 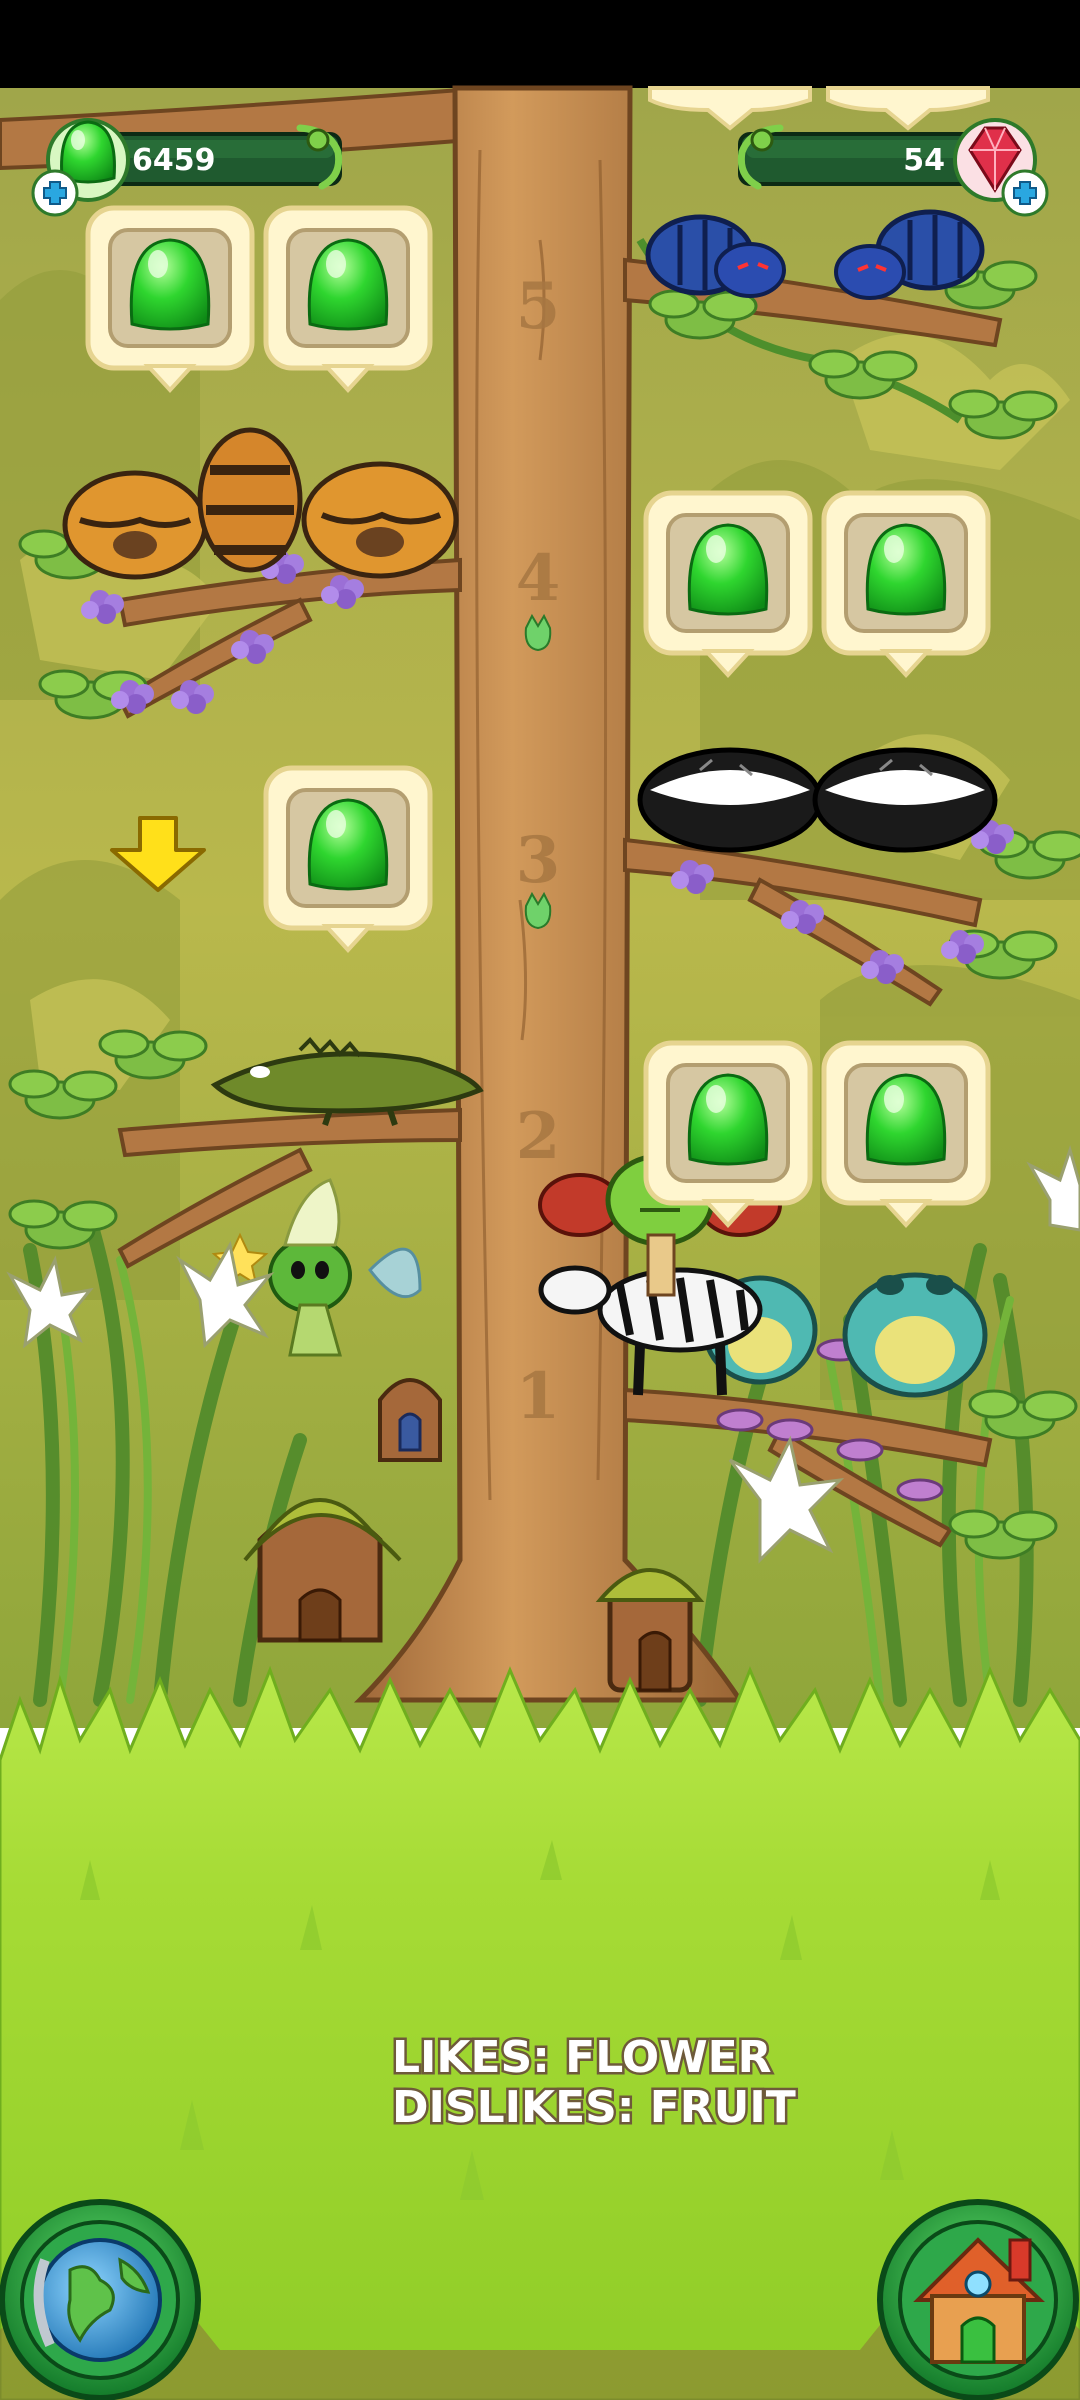 What do you see at coordinates (55, 193) in the screenshot?
I see `add-jelly-plus-icon` at bounding box center [55, 193].